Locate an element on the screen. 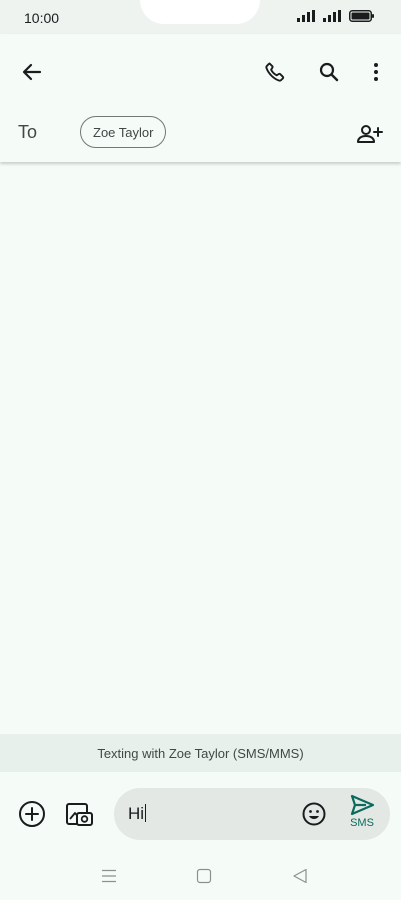  conversation-info-bar: Texting with Zoe Taylor (SMS/MMS) is located at coordinates (200, 753).